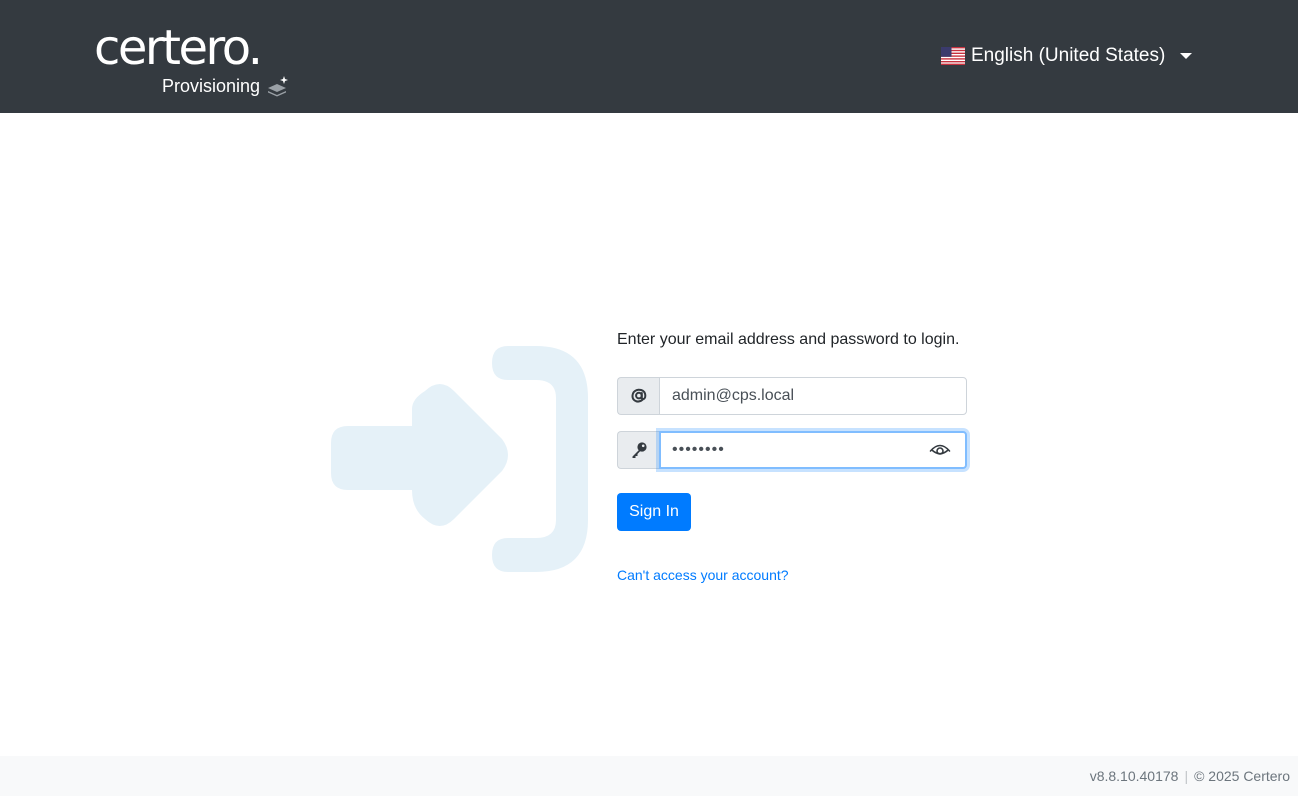 This screenshot has height=796, width=1298. What do you see at coordinates (278, 86) in the screenshot?
I see `layers-icon` at bounding box center [278, 86].